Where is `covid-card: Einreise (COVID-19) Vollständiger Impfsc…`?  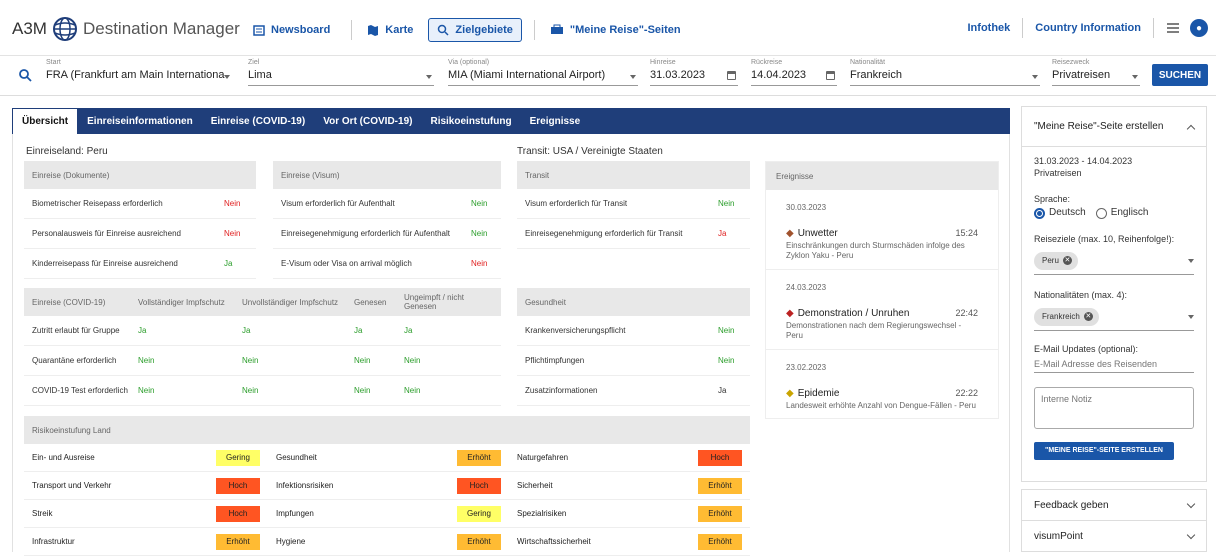
covid-card: Einreise (COVID-19) Vollständiger Impfsc… is located at coordinates (262, 347).